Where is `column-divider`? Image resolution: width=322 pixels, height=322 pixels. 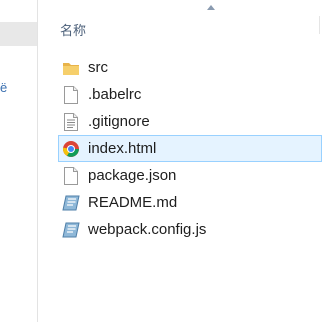 column-divider is located at coordinates (319, 25).